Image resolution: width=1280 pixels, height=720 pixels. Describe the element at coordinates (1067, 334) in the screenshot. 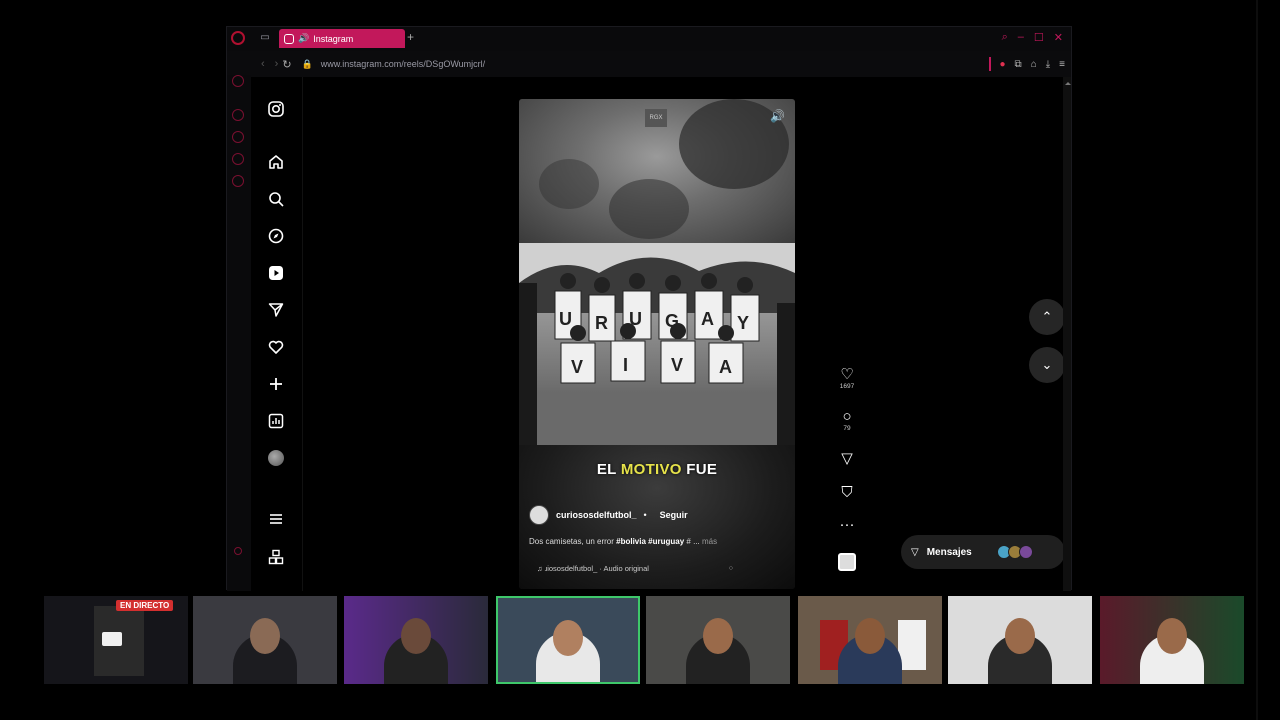

I see `scrollbar` at that location.